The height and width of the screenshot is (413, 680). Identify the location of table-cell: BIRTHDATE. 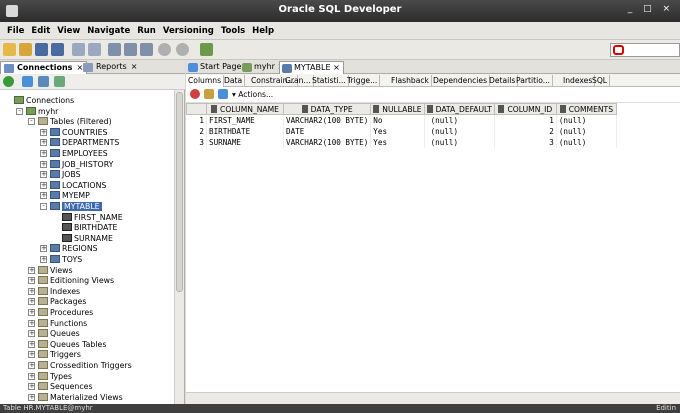
(245, 131).